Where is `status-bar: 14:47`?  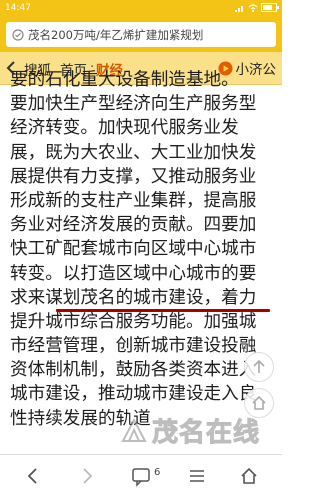
status-bar: 14:47 is located at coordinates (141, 9).